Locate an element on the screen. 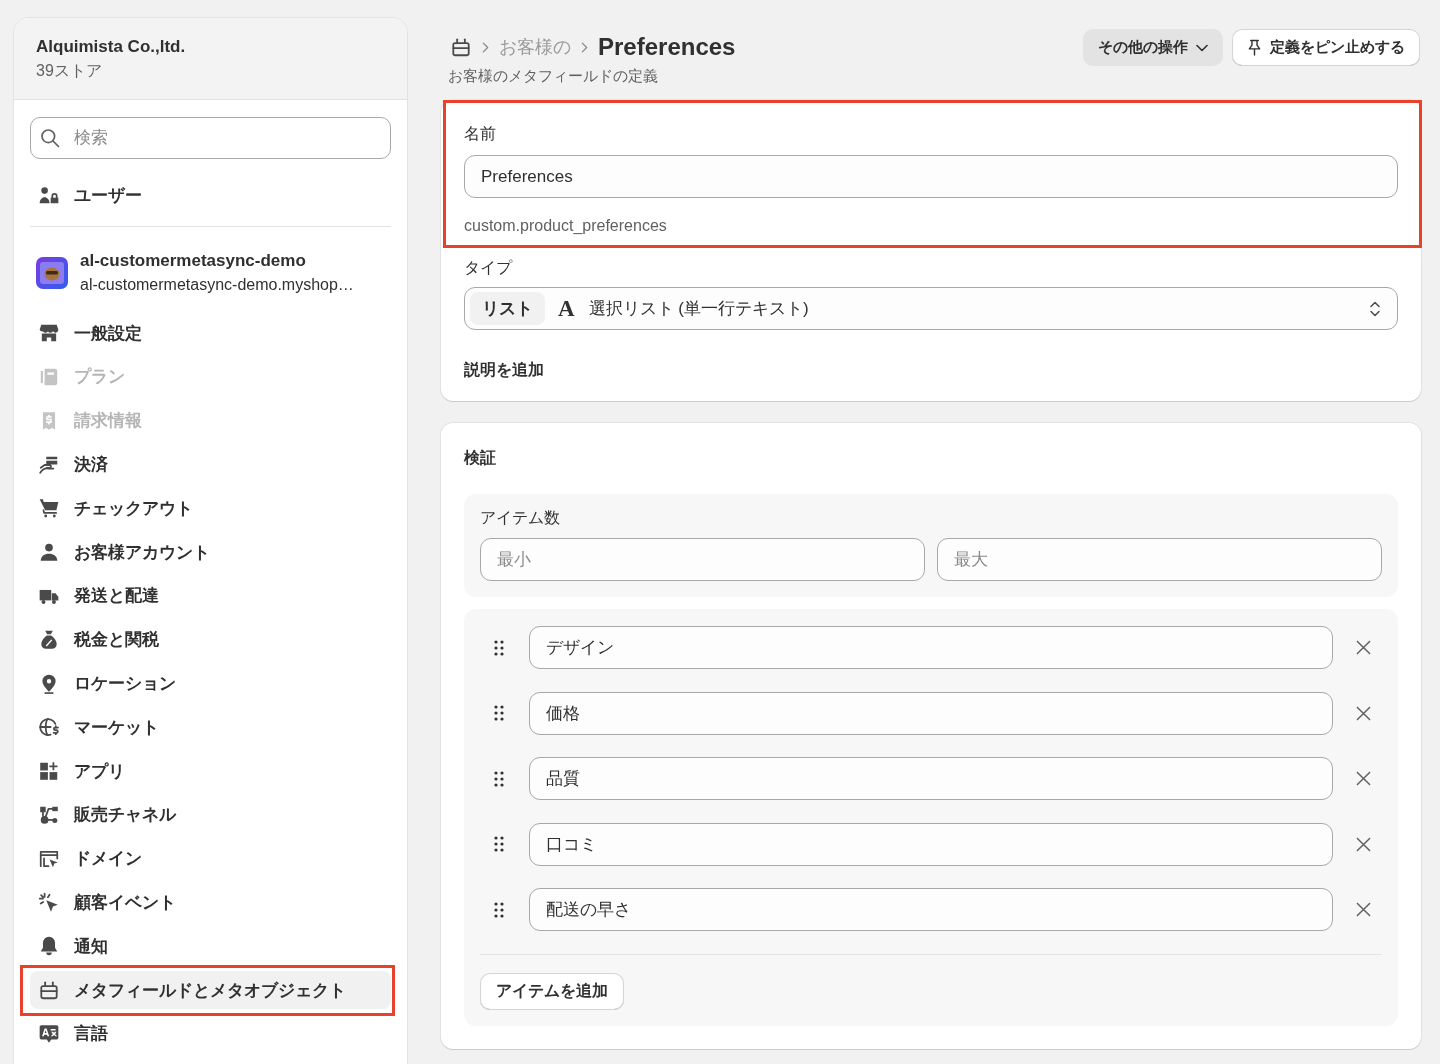 This screenshot has height=1064, width=1440. store-name: al-customermetasync-demo is located at coordinates (217, 261).